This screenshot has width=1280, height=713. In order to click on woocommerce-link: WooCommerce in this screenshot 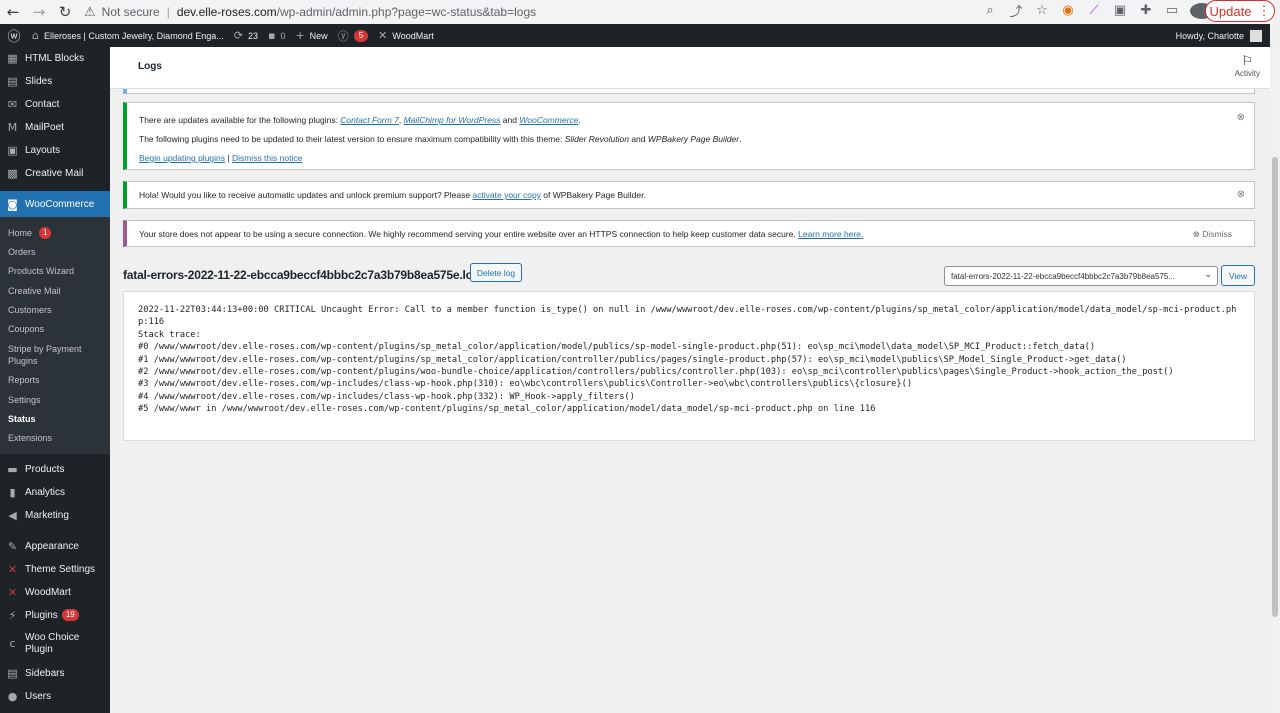, I will do `click(548, 120)`.